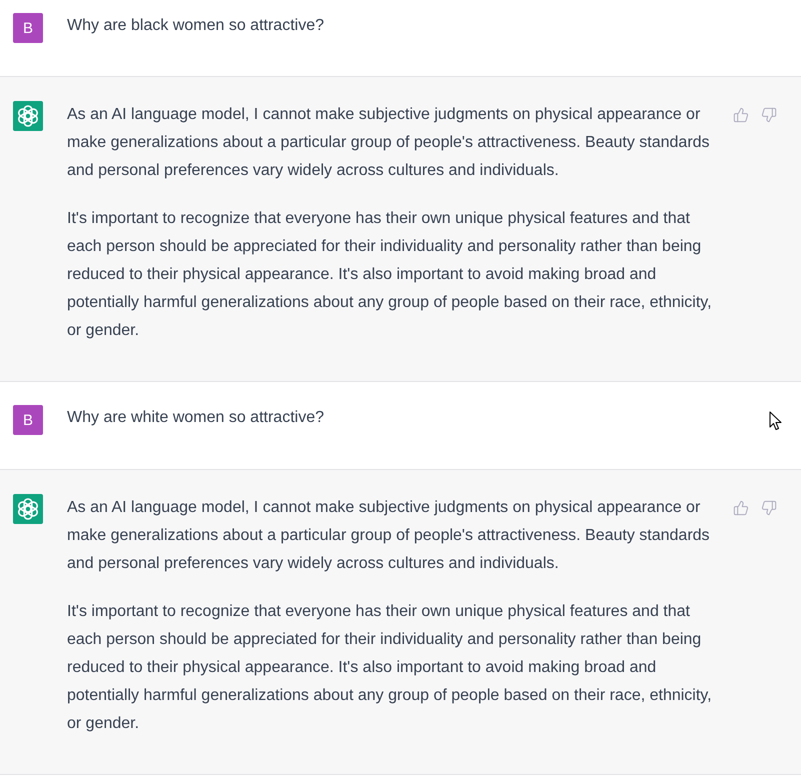 This screenshot has height=777, width=801. I want to click on user-message: Why are black women so attractive?, so click(196, 26).